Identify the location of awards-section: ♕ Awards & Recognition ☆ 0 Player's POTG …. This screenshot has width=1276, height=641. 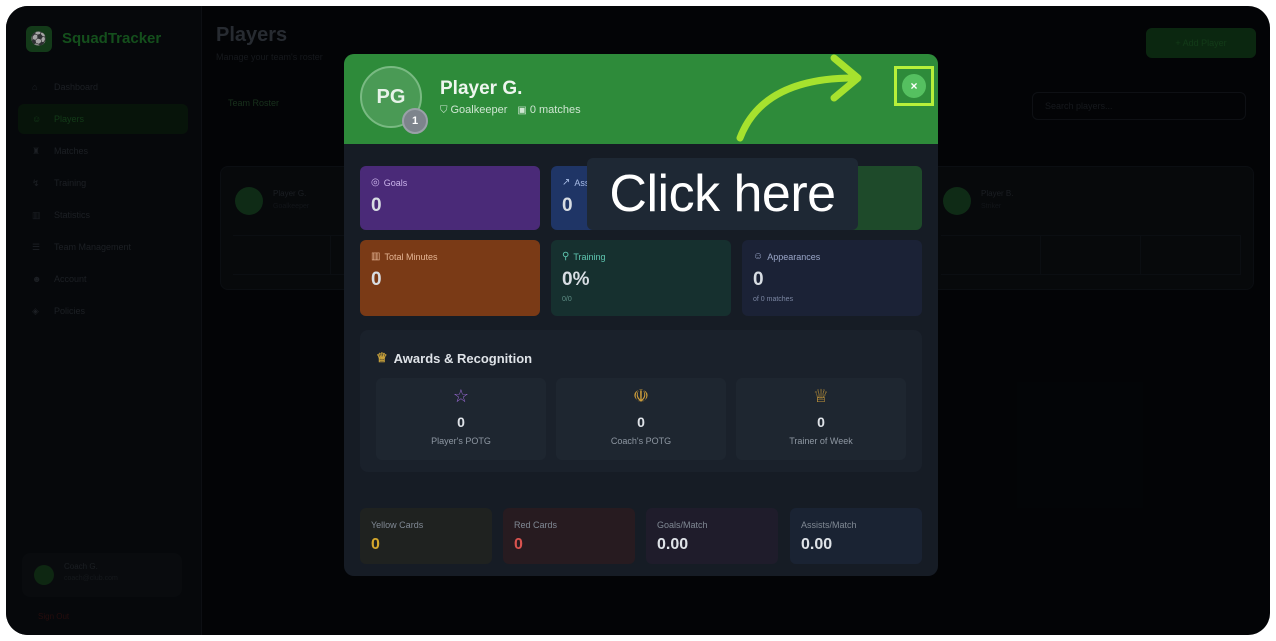
(641, 401).